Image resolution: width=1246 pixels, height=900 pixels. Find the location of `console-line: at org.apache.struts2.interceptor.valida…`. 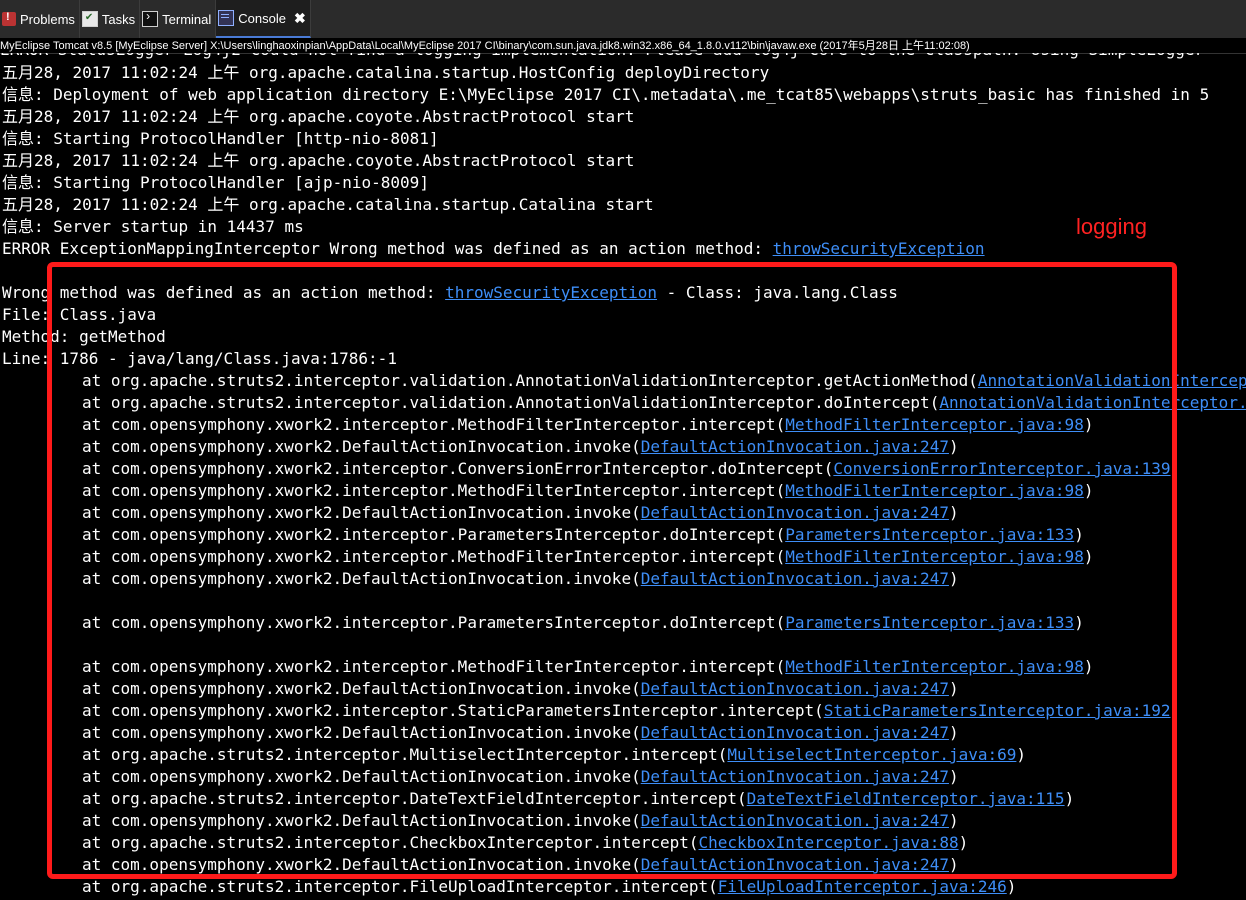

console-line: at org.apache.struts2.interceptor.valida… is located at coordinates (664, 403).